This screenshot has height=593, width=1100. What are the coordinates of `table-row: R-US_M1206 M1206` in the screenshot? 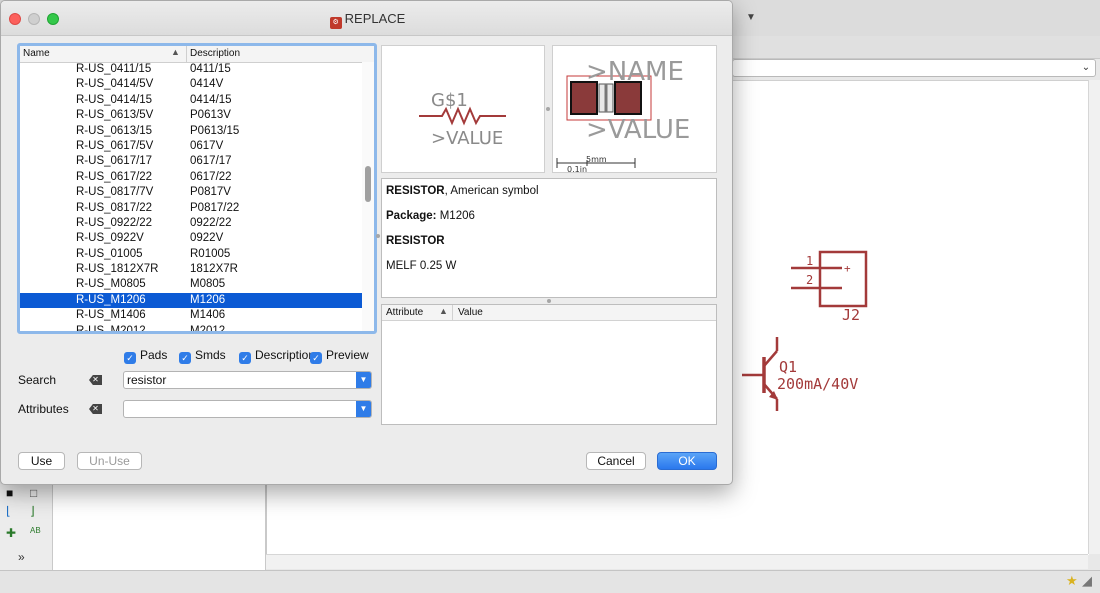 It's located at (191, 300).